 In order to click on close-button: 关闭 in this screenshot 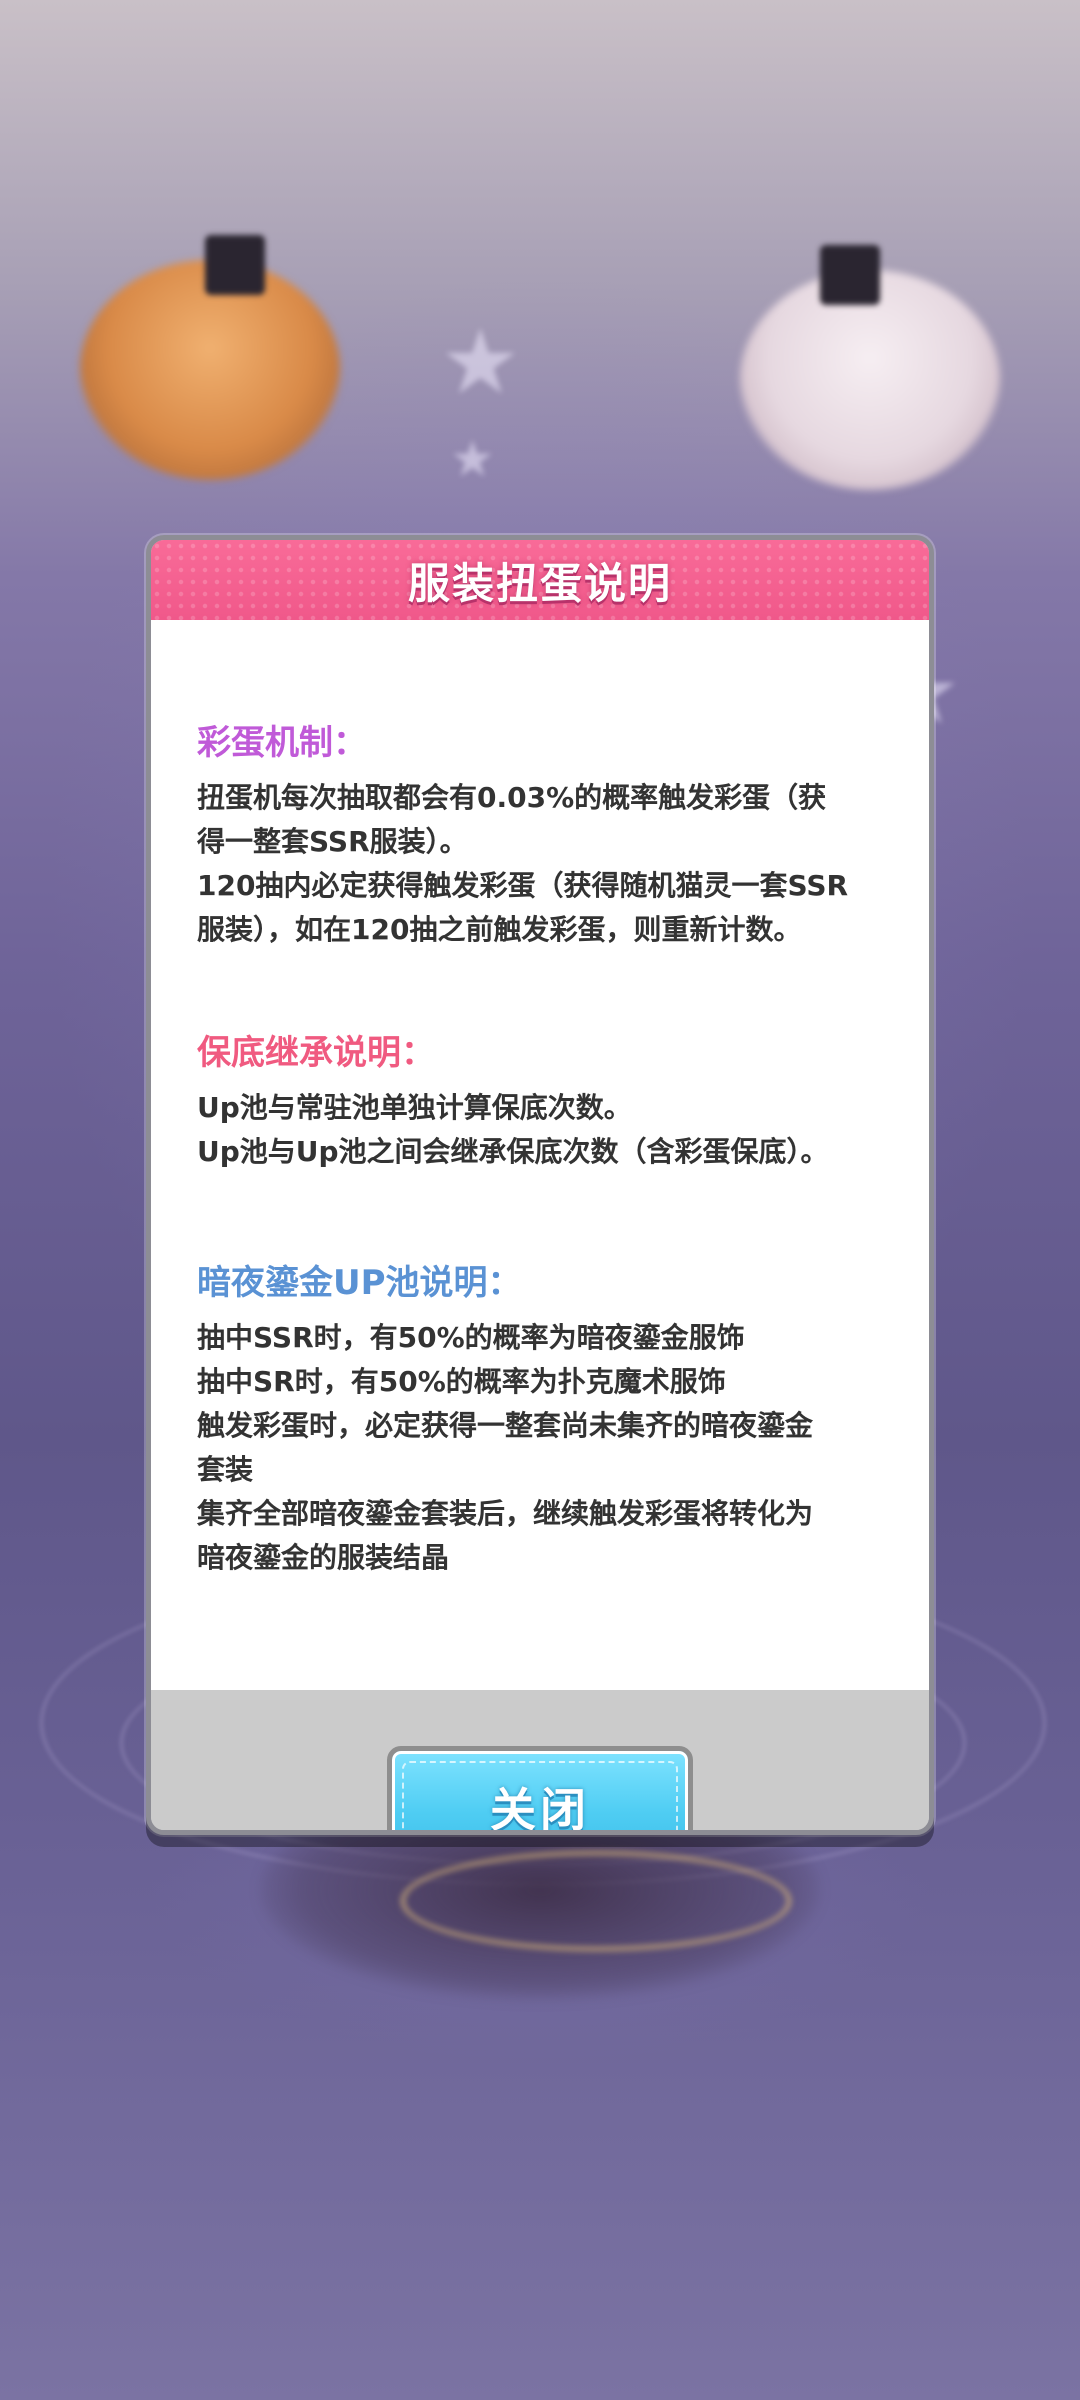, I will do `click(540, 1790)`.